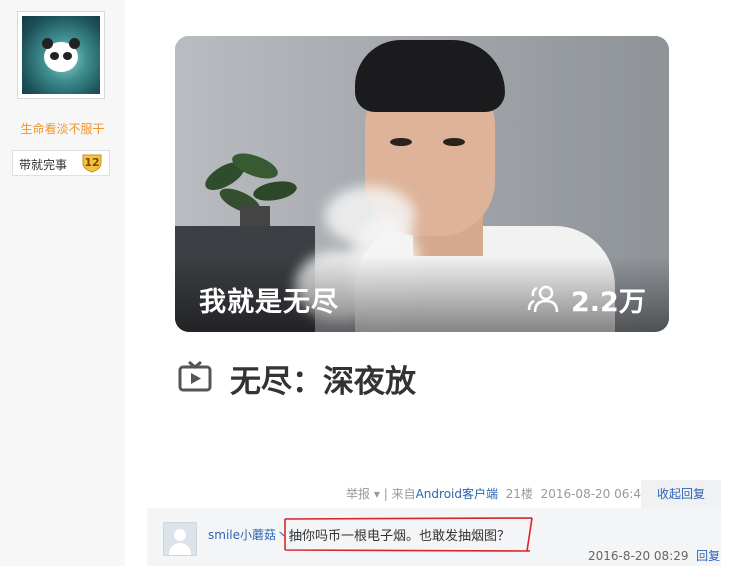 The image size is (729, 566). Describe the element at coordinates (430, 76) in the screenshot. I see `person-hair` at that location.